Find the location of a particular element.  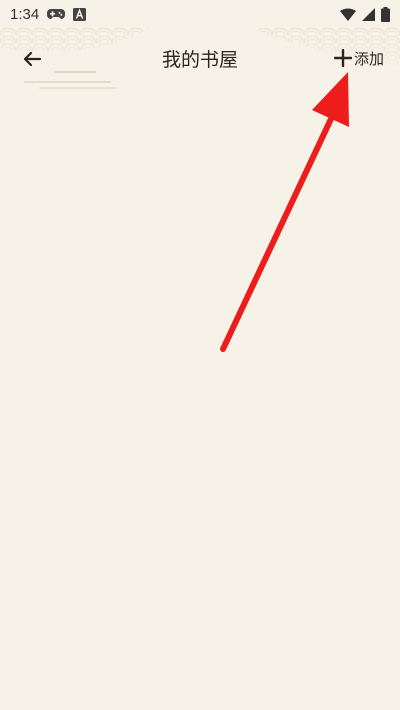

arrow-left-icon is located at coordinates (32, 59).